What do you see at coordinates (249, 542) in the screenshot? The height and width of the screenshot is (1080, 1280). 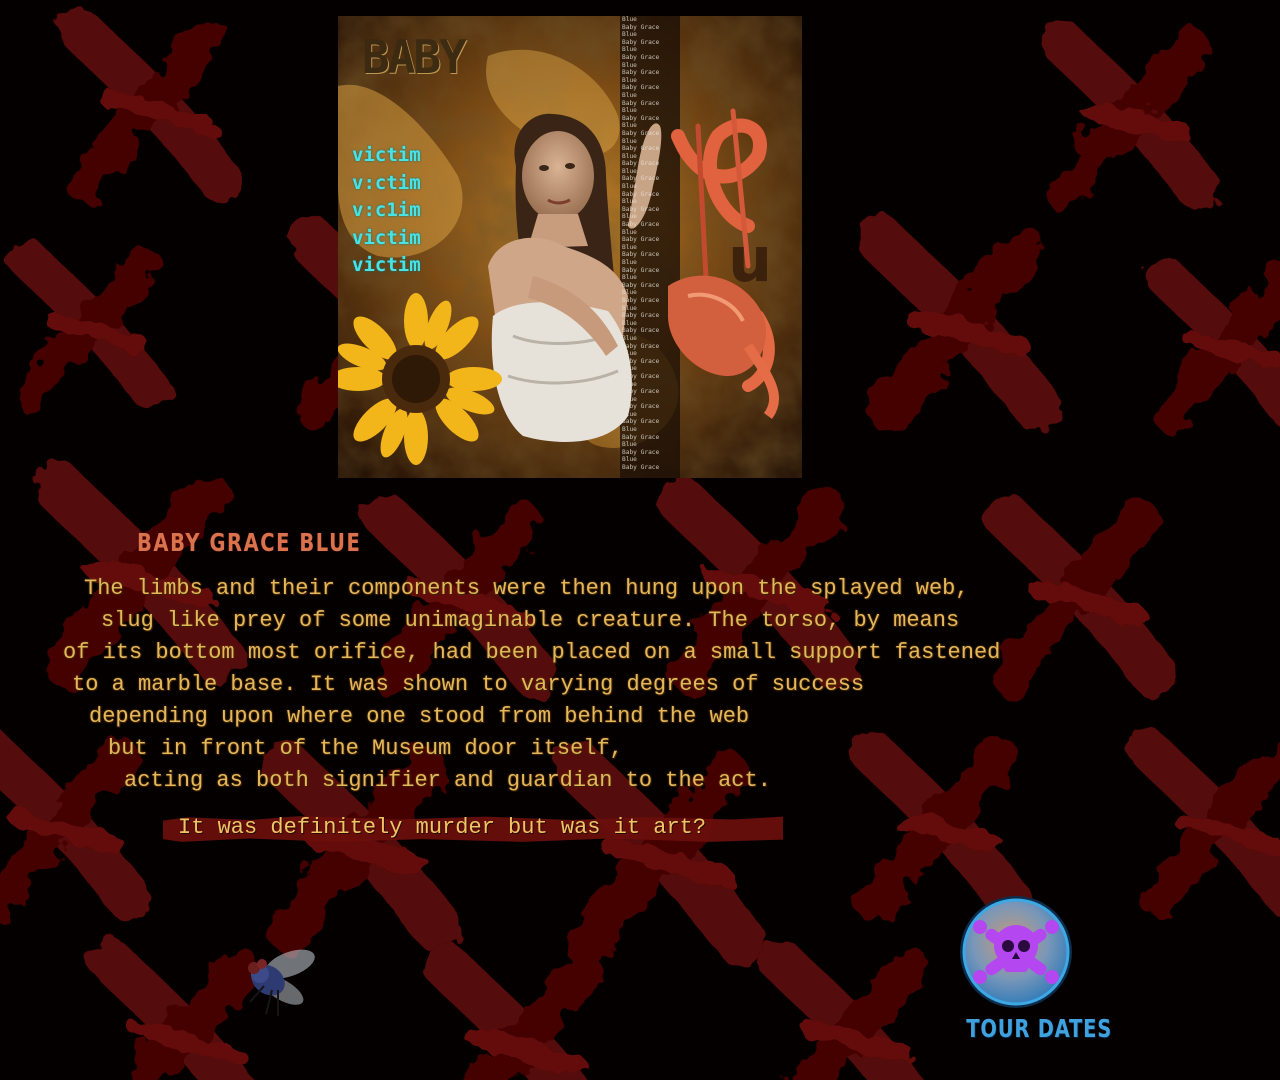 I see `page-title: BABY GRACE BLUE` at bounding box center [249, 542].